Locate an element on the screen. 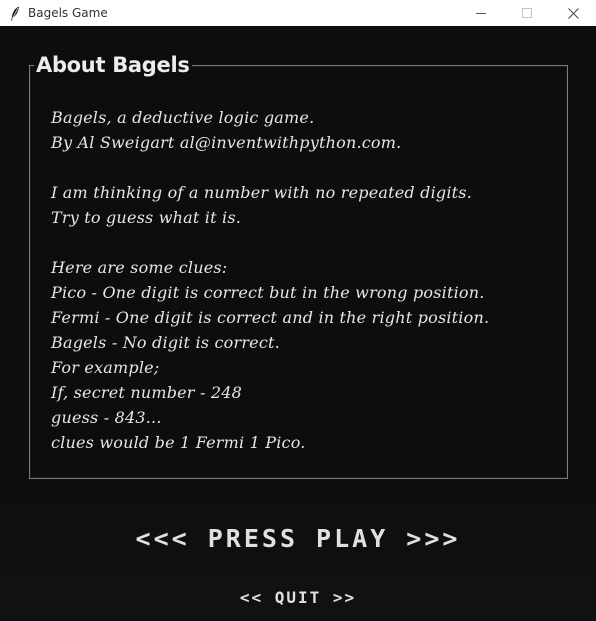  quit-button: << QUIT >> is located at coordinates (298, 597).